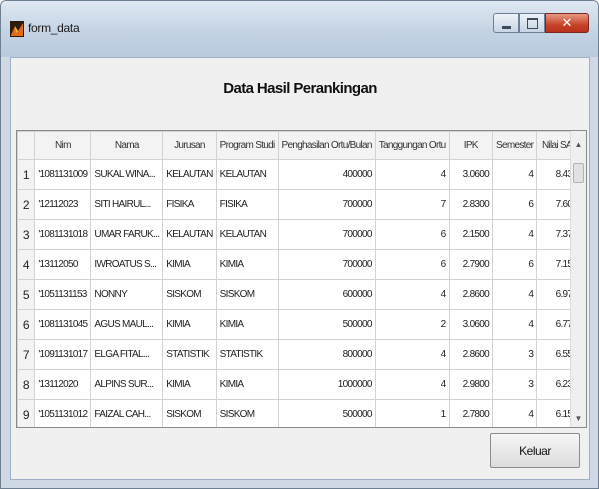 Image resolution: width=599 pixels, height=489 pixels. Describe the element at coordinates (471, 145) in the screenshot. I see `column-header: IPK` at that location.